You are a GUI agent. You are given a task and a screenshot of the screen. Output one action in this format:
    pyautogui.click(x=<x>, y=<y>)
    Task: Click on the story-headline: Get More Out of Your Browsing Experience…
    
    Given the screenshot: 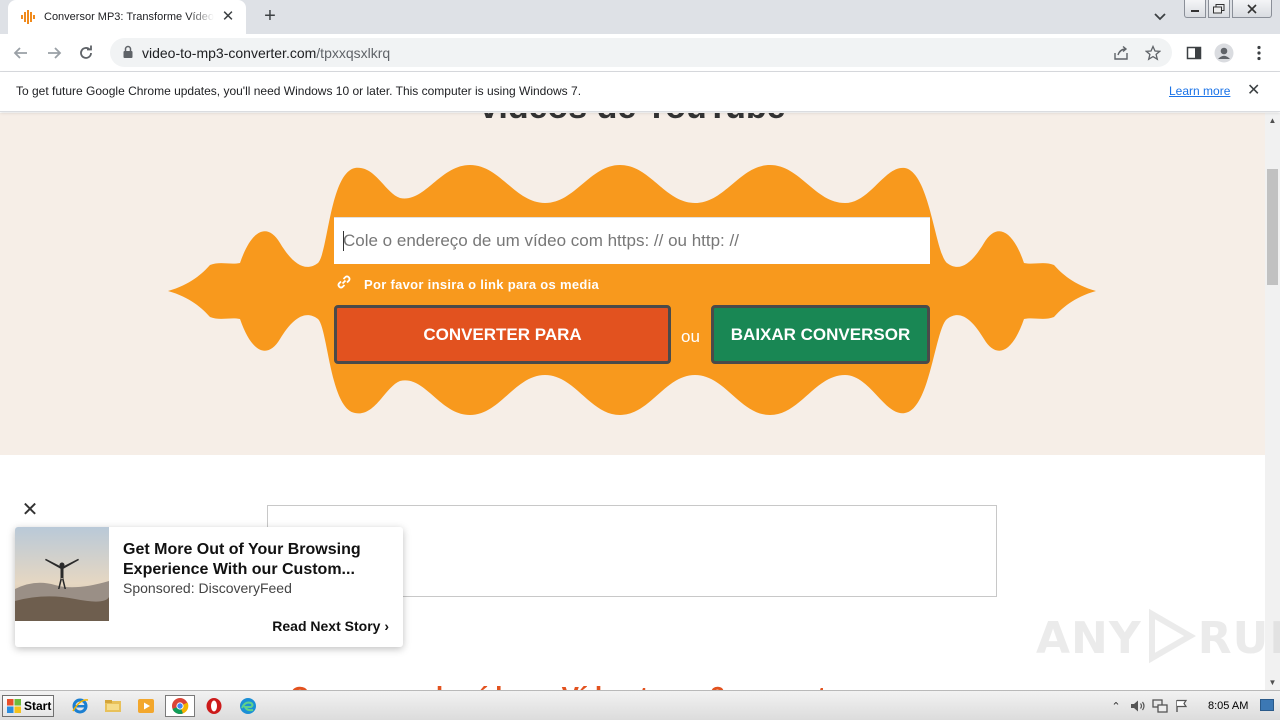 What is the action you would take?
    pyautogui.click(x=257, y=560)
    